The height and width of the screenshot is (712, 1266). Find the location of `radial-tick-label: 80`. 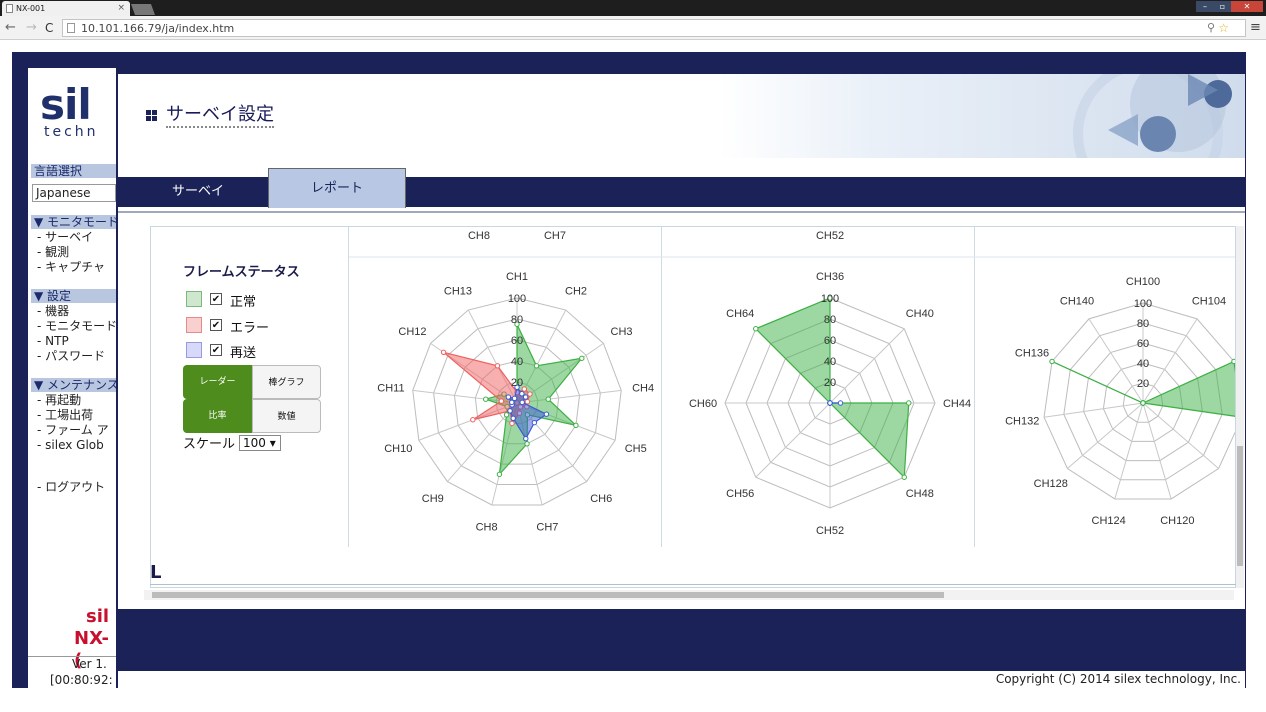

radial-tick-label: 80 is located at coordinates (517, 320).